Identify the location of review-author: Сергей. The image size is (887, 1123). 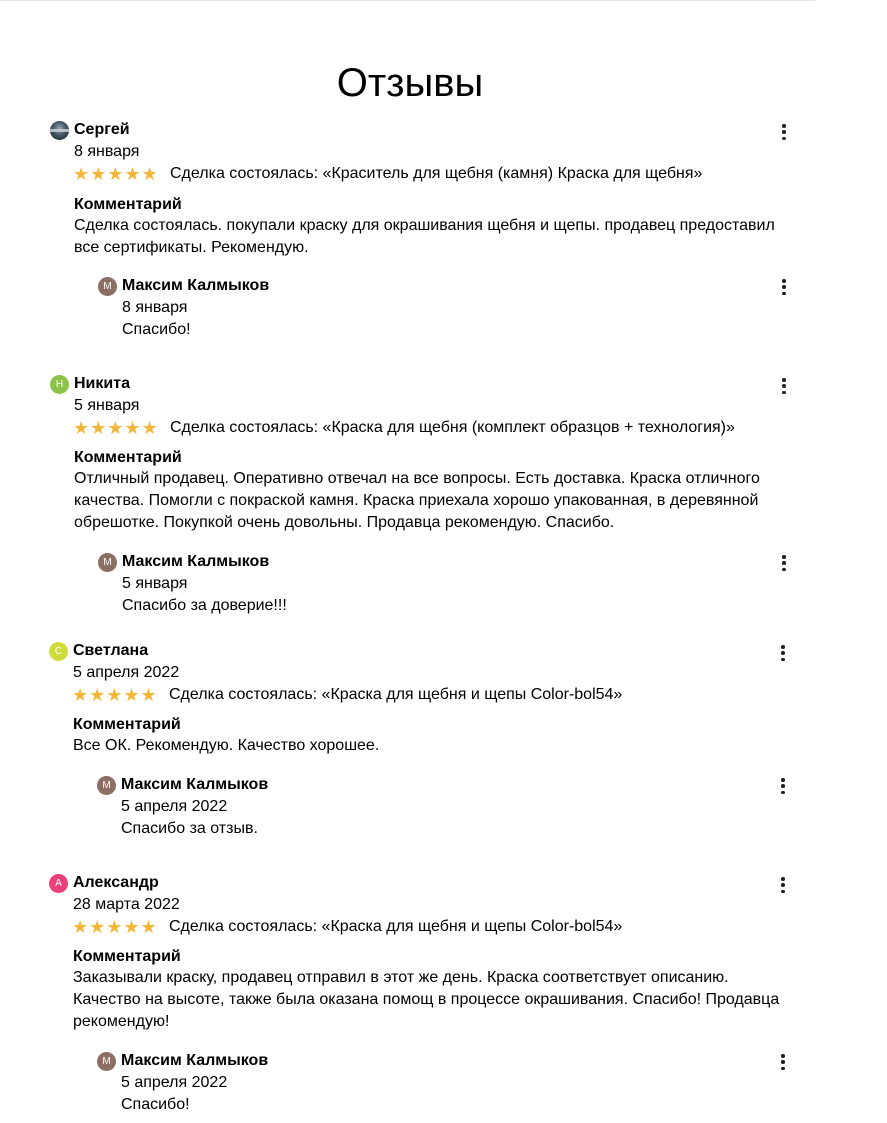
(102, 130).